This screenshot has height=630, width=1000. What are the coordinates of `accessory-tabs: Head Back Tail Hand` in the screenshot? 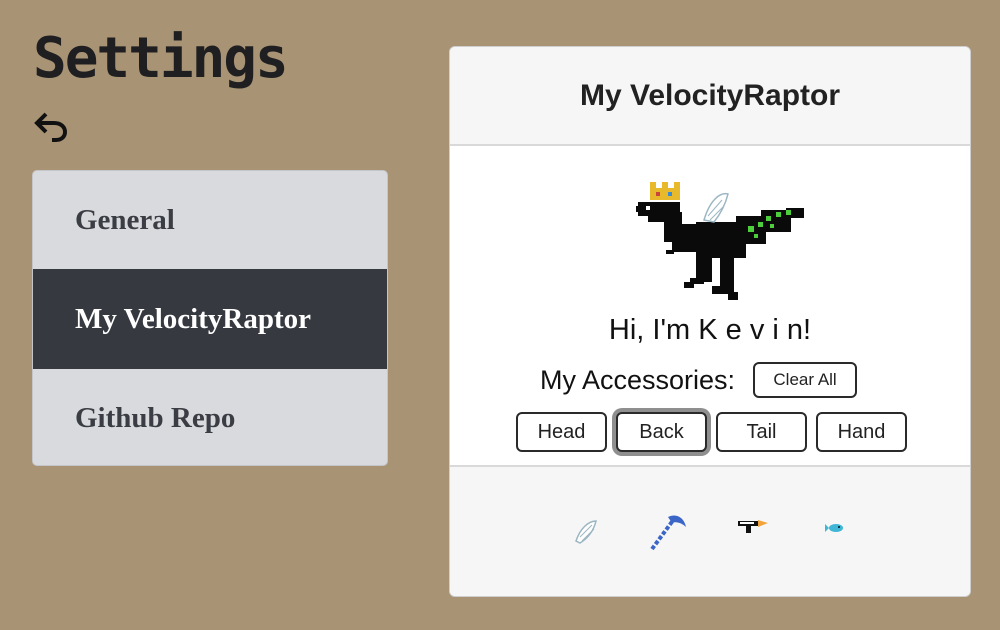 It's located at (711, 432).